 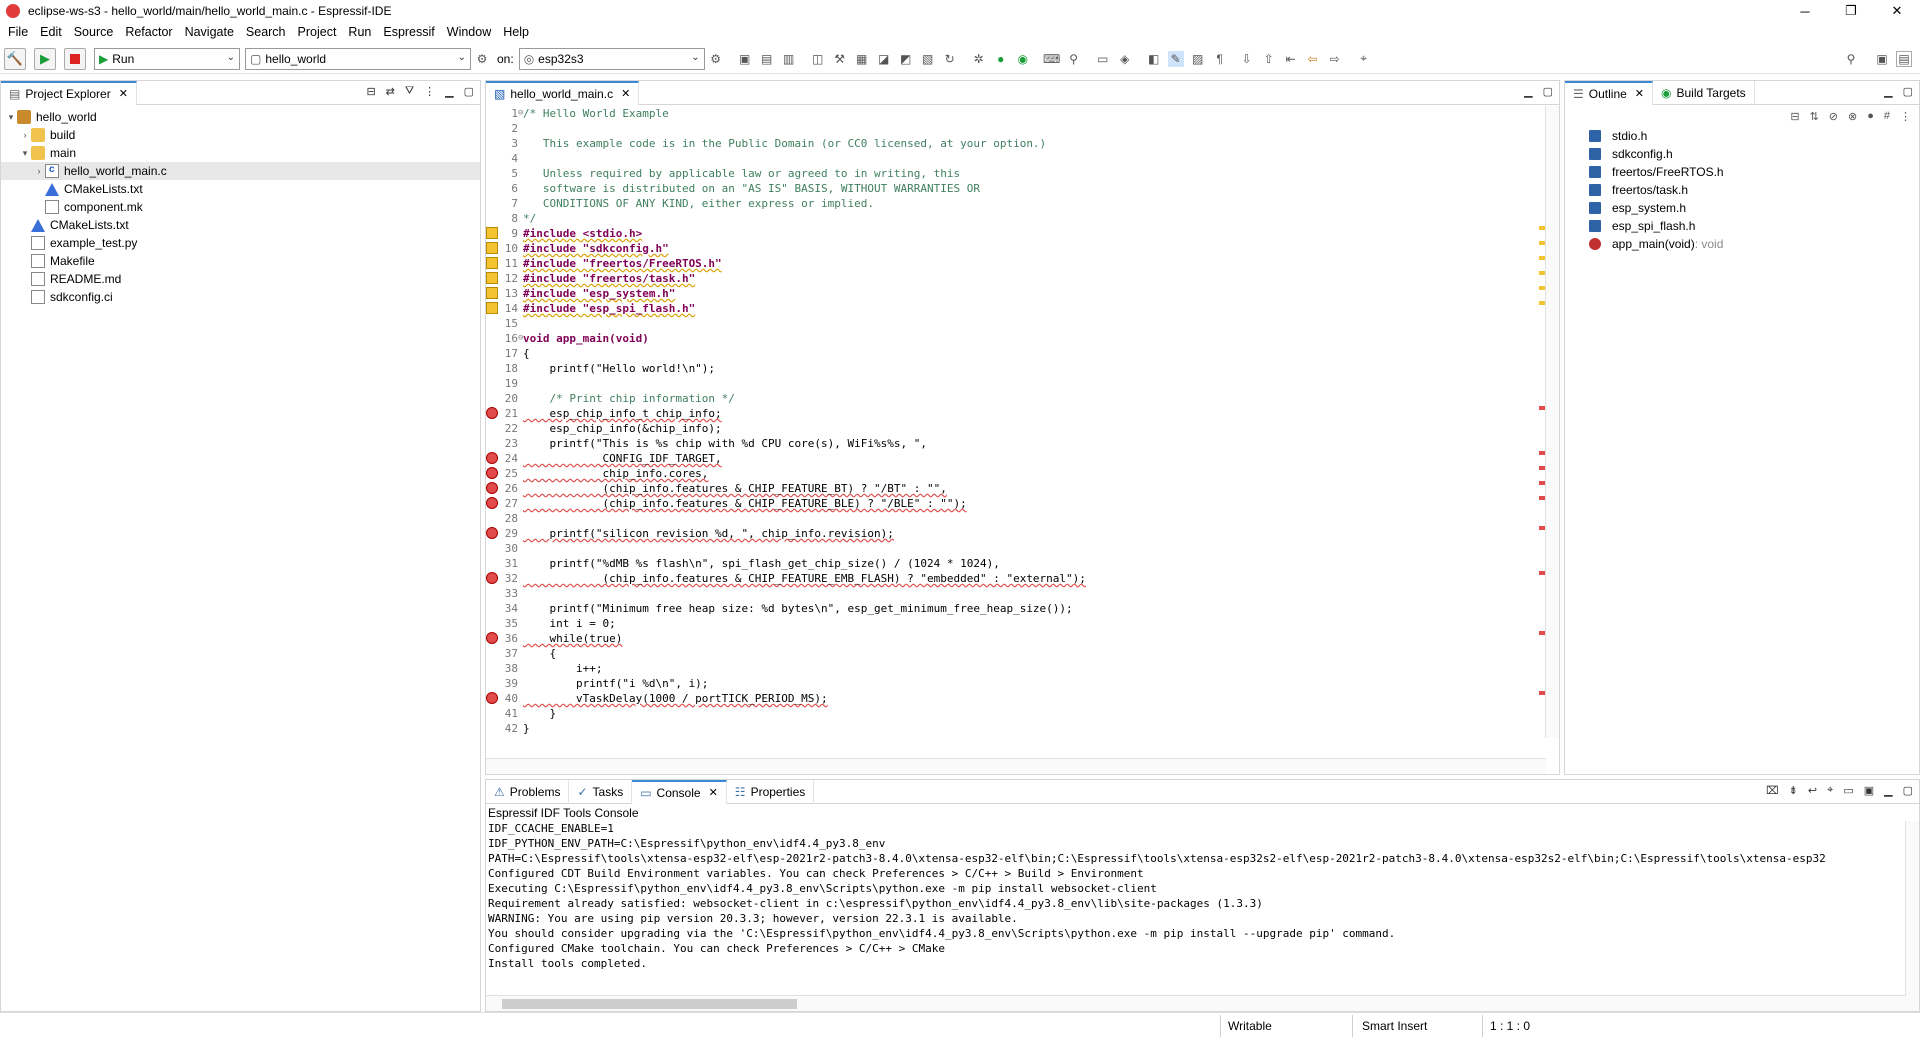 I want to click on tab-properties: ☷ Properties, so click(x=771, y=791).